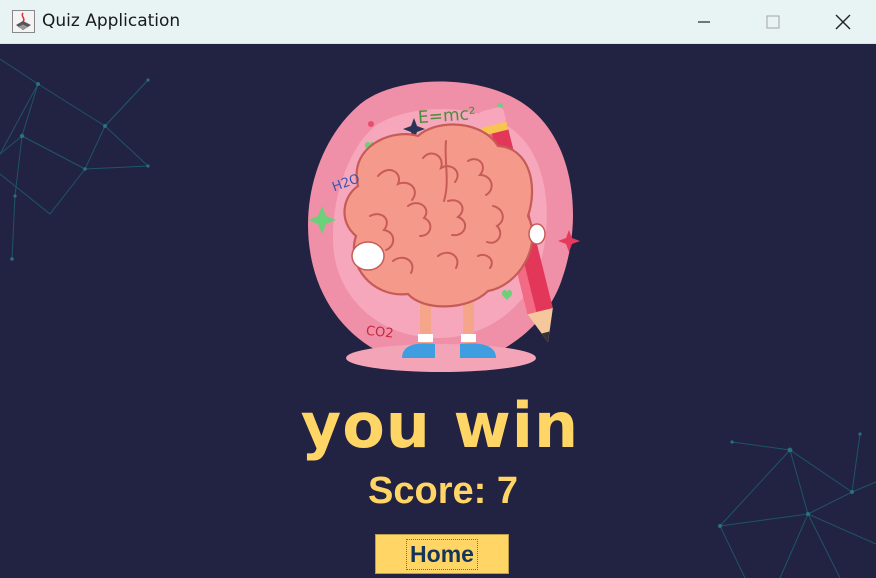 The width and height of the screenshot is (876, 578). What do you see at coordinates (438, 22) in the screenshot?
I see `title-bar: Quiz Application` at bounding box center [438, 22].